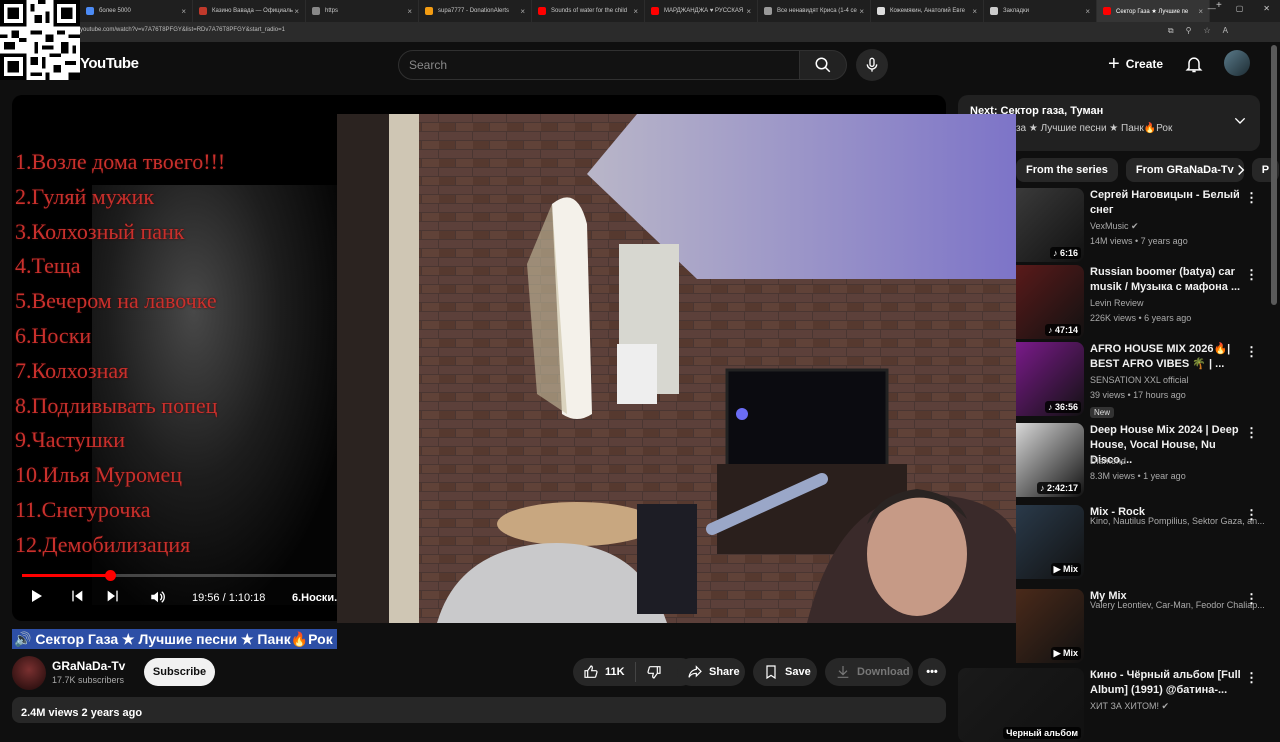 The height and width of the screenshot is (742, 1280). Describe the element at coordinates (53, 335) in the screenshot. I see `track-line: 6.Носки` at that location.